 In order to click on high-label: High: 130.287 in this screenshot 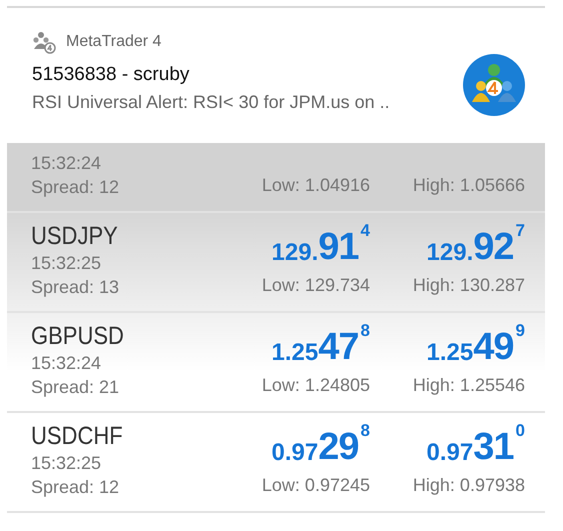, I will do `click(468, 285)`.